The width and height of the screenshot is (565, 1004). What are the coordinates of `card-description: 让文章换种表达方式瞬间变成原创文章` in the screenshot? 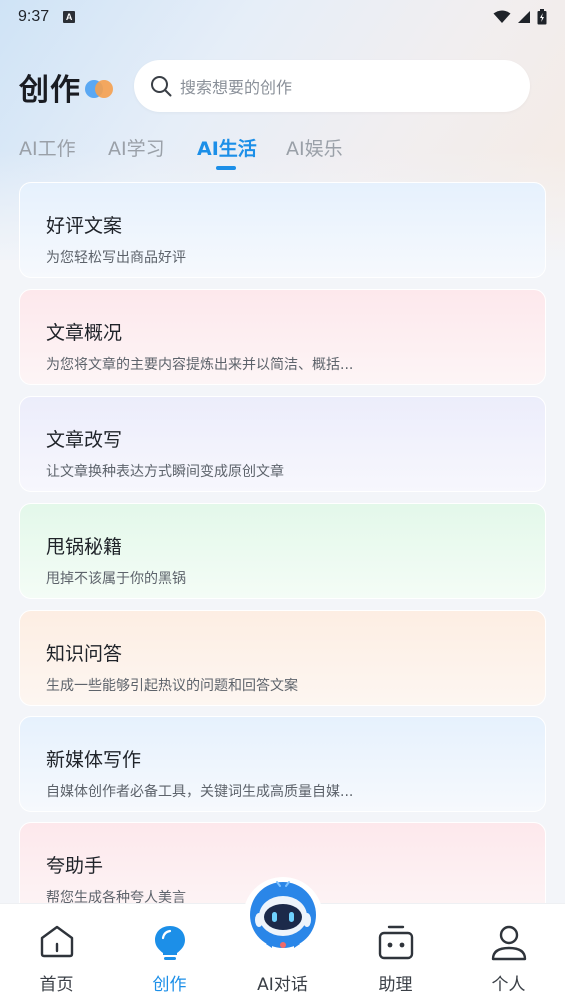 It's located at (165, 472).